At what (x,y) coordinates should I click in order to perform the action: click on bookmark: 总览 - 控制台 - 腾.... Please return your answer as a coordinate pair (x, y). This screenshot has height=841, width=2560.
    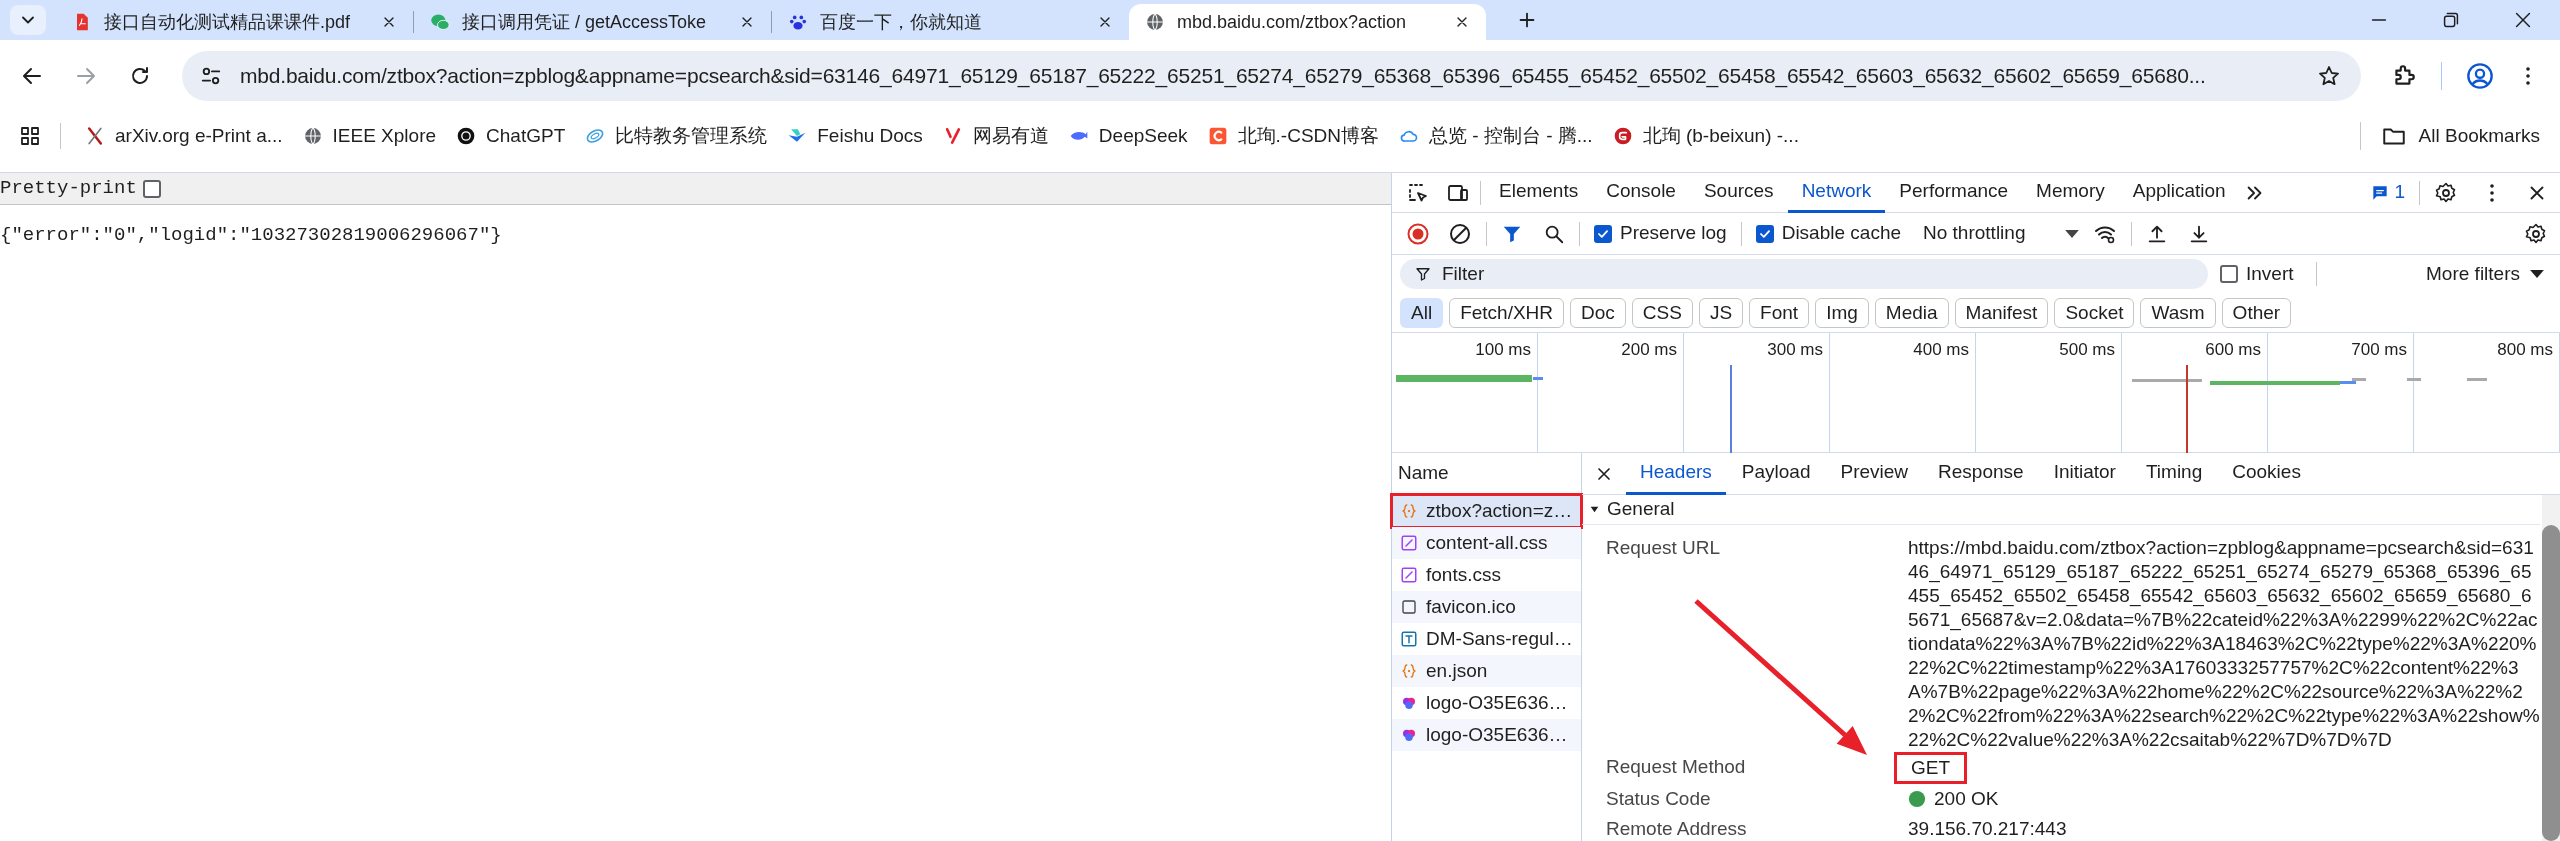
    Looking at the image, I should click on (1496, 136).